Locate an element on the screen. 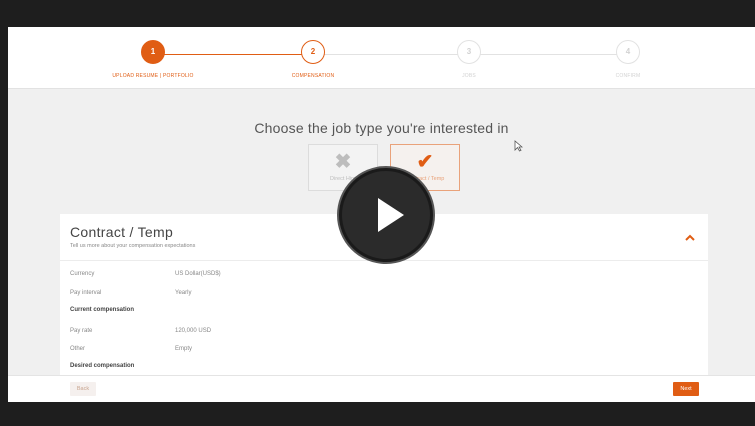 The height and width of the screenshot is (426, 755). chevron-up-icon is located at coordinates (690, 235).